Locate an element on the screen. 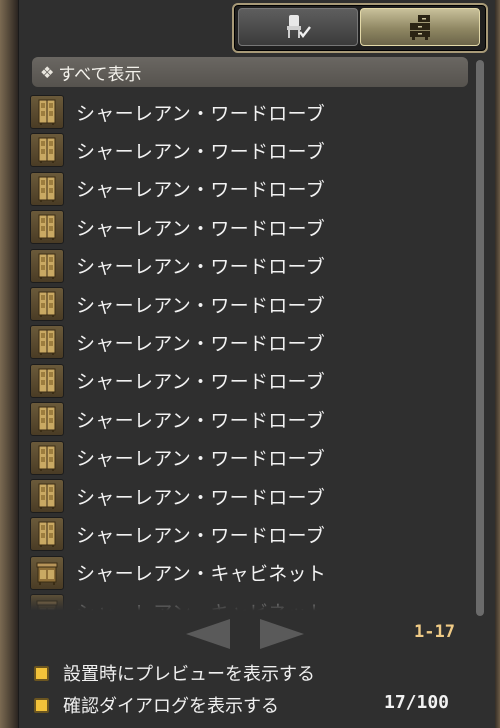 This screenshot has width=500, height=728. left-border is located at coordinates (9, 364).